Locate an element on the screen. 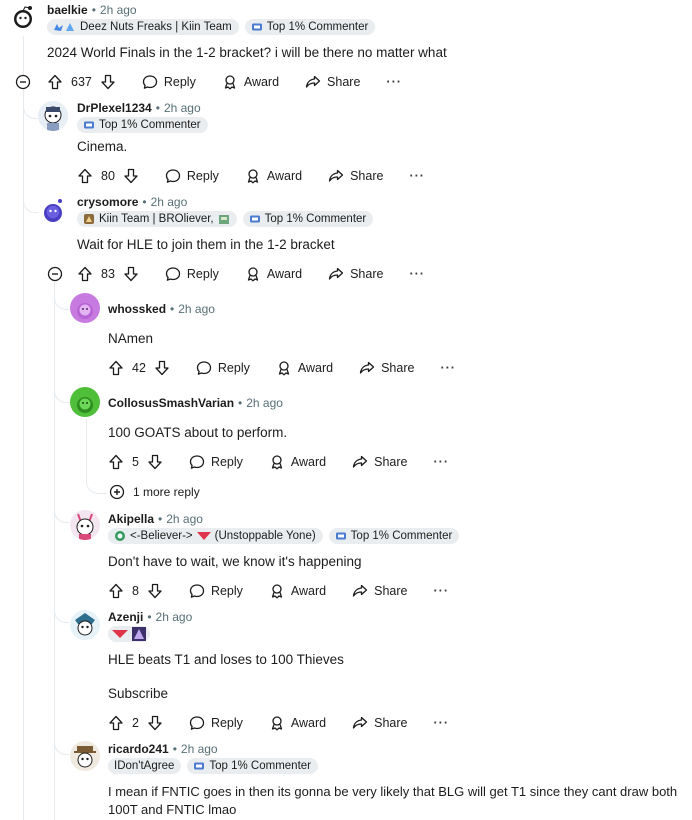  comment-body-line: Subscribe is located at coordinates (138, 693).